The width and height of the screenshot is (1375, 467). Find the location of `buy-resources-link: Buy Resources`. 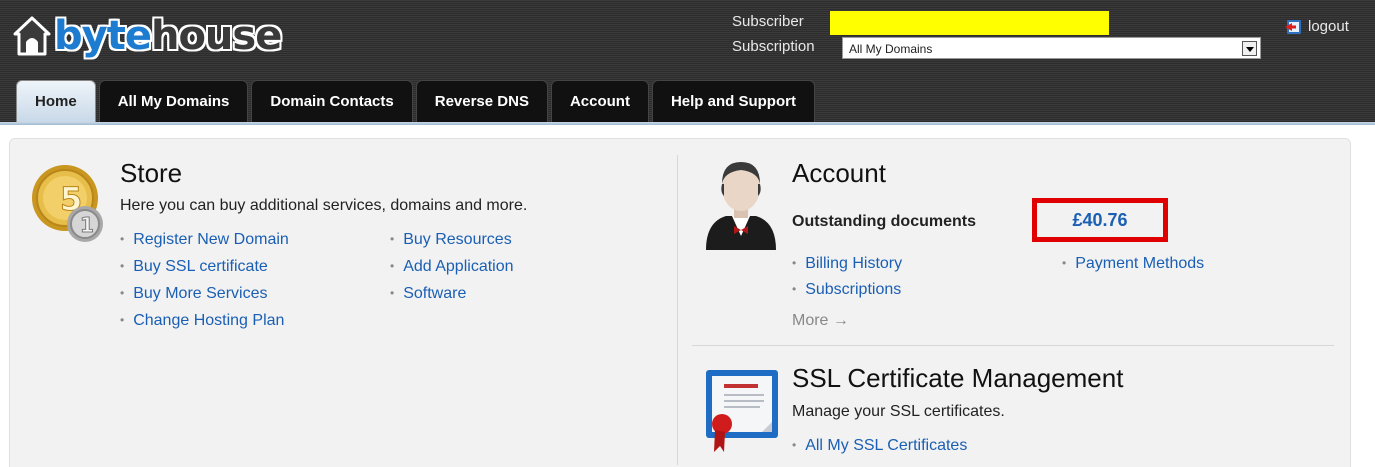

buy-resources-link: Buy Resources is located at coordinates (451, 240).